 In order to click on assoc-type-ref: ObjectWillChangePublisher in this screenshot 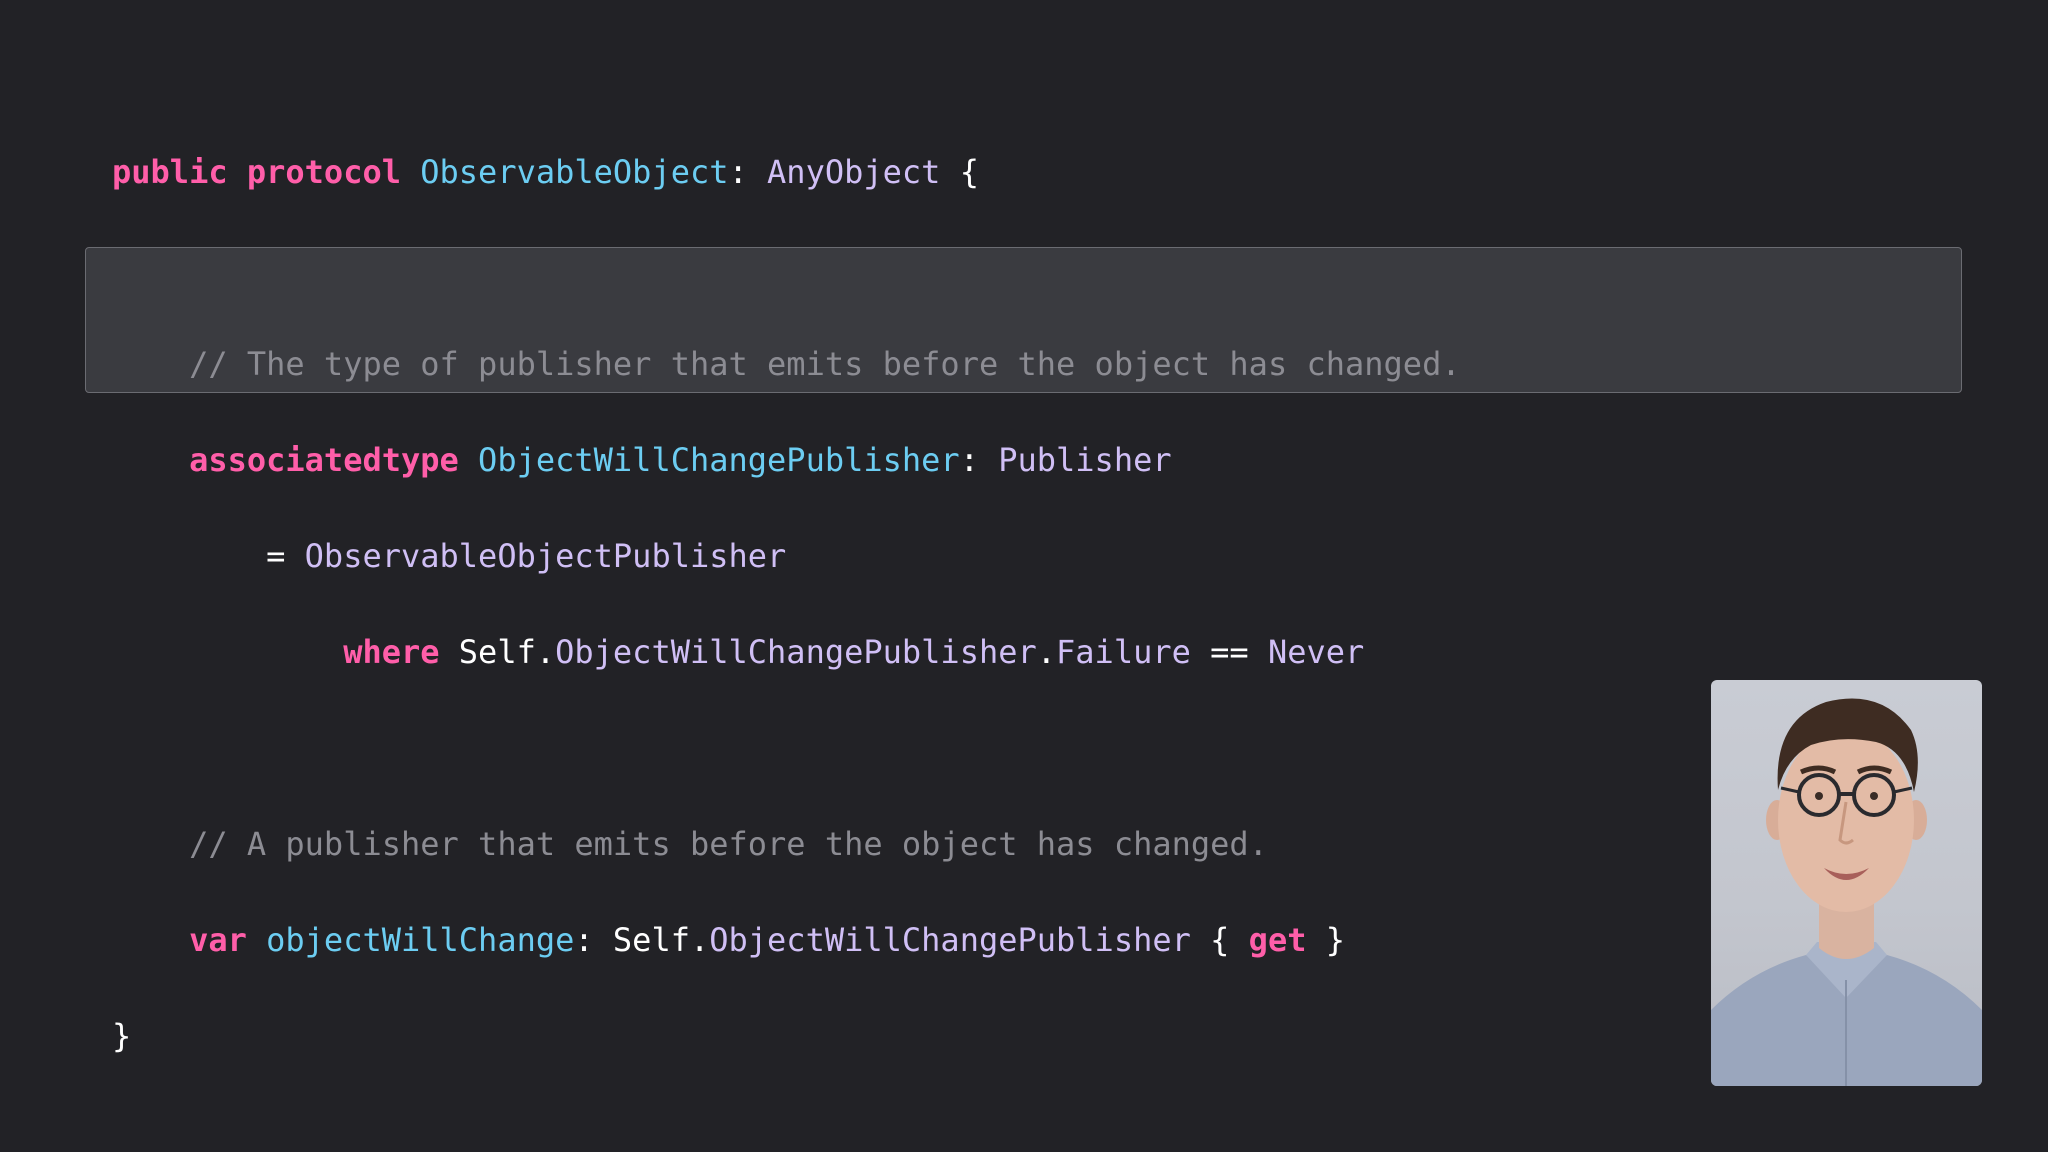, I will do `click(796, 652)`.